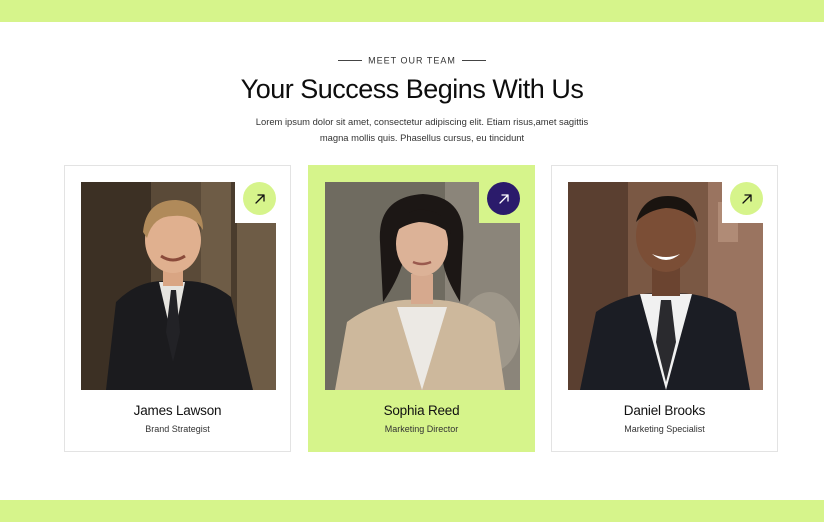 The height and width of the screenshot is (522, 824). I want to click on section-title: Your Success Begins With Us, so click(412, 89).